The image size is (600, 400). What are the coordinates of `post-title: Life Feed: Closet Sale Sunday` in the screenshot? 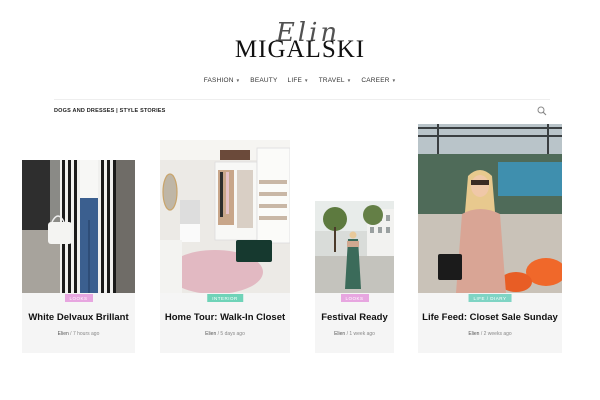 It's located at (490, 317).